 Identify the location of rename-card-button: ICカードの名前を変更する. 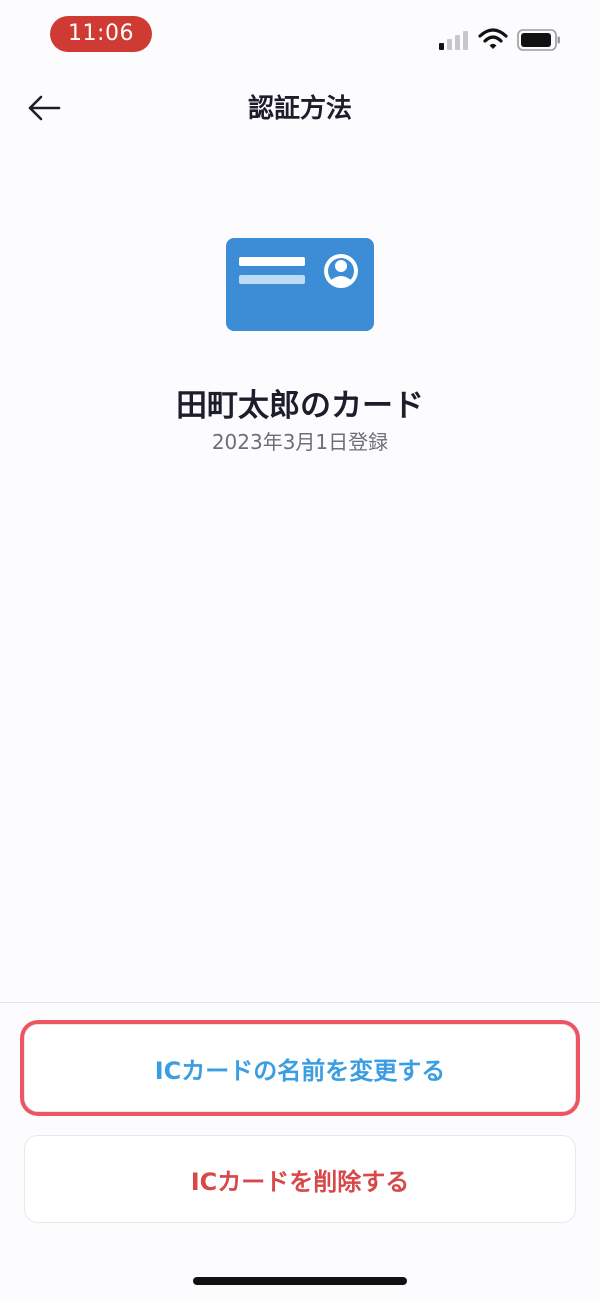
(300, 1068).